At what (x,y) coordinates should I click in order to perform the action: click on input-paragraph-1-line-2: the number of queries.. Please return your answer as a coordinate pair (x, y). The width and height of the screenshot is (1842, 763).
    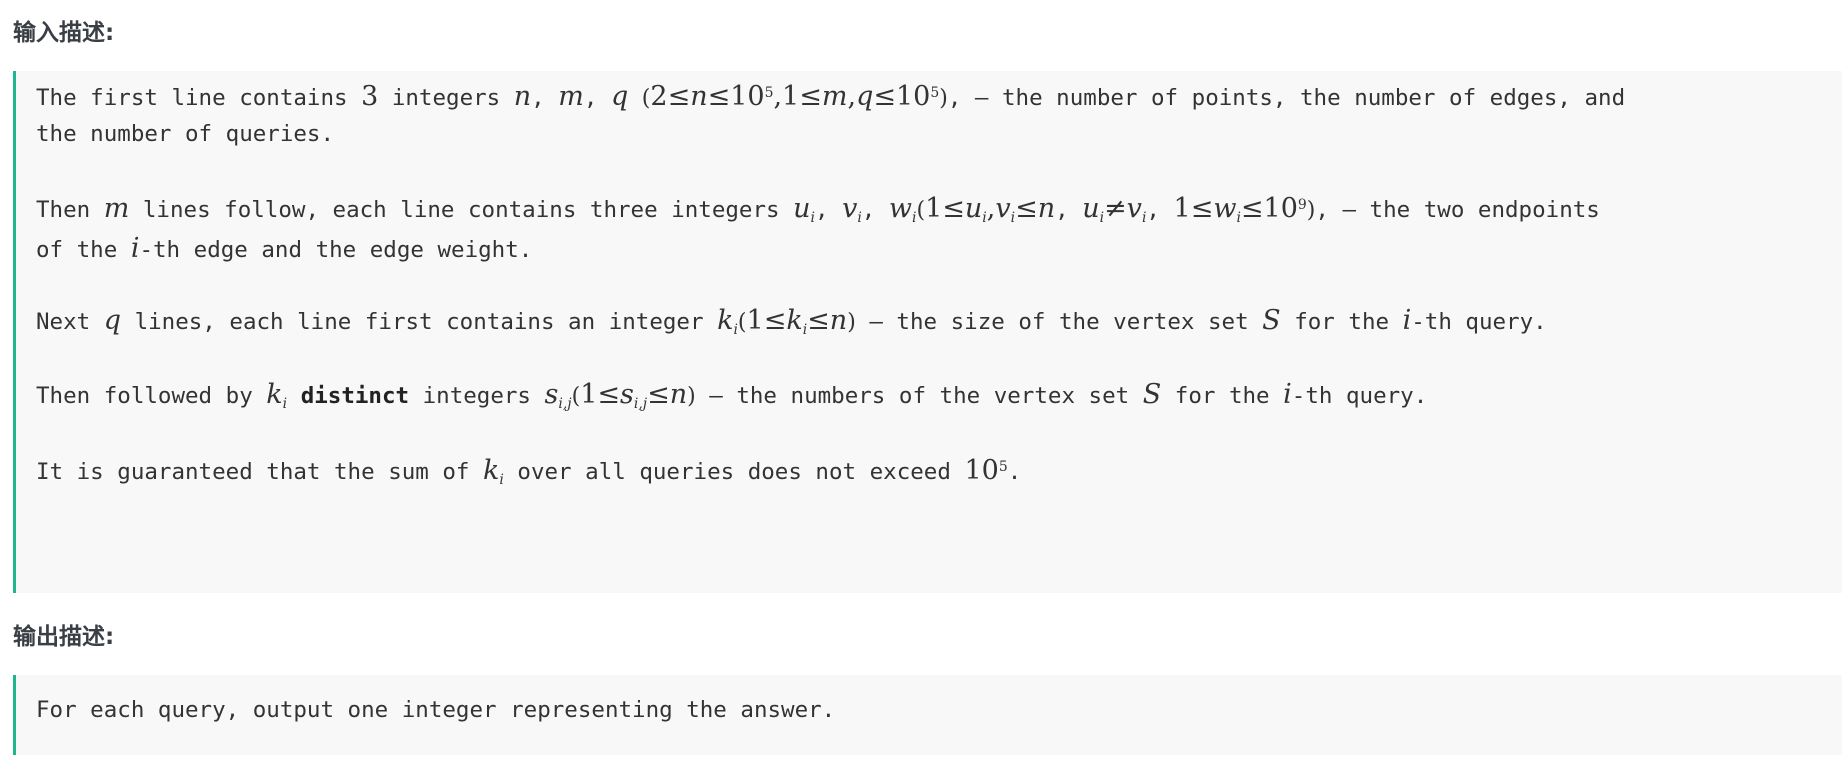
    Looking at the image, I should click on (185, 134).